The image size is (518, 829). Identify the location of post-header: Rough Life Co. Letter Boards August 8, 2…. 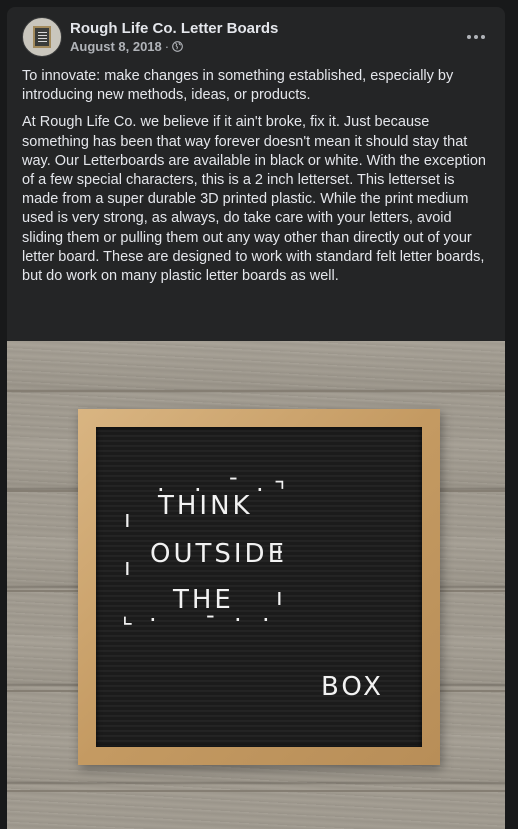
(256, 37).